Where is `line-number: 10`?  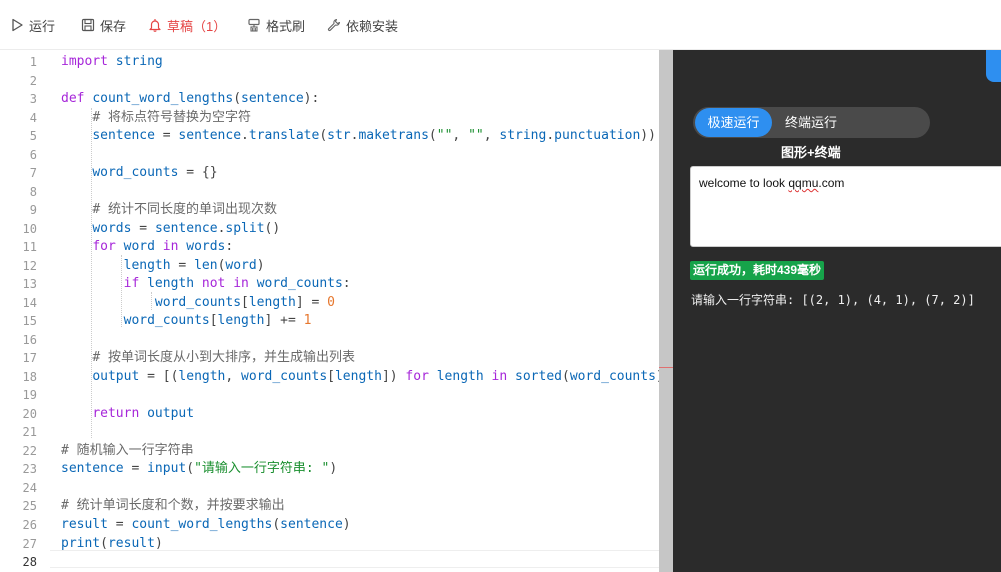 line-number: 10 is located at coordinates (29, 228).